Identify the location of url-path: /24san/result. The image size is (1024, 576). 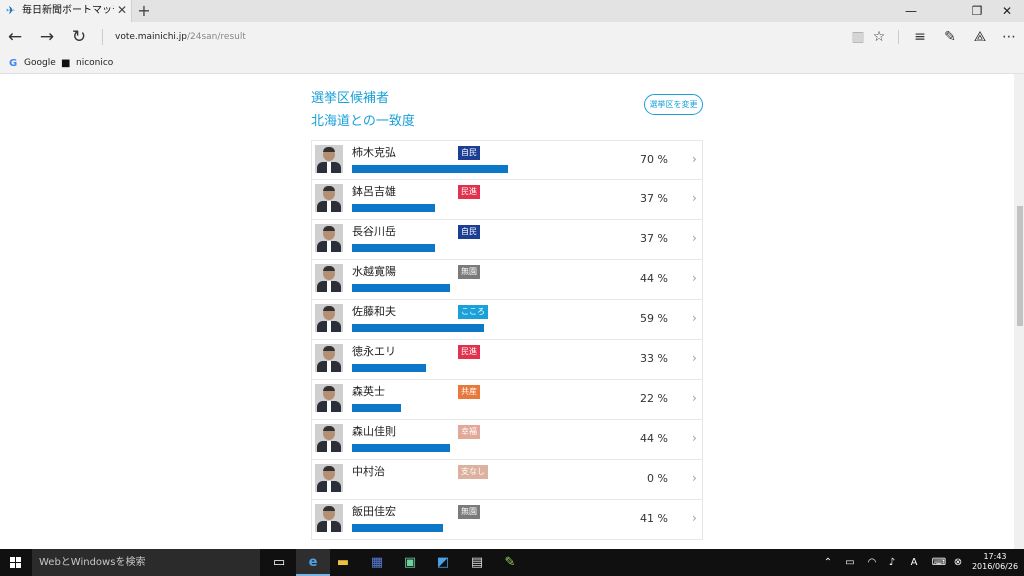
(216, 37).